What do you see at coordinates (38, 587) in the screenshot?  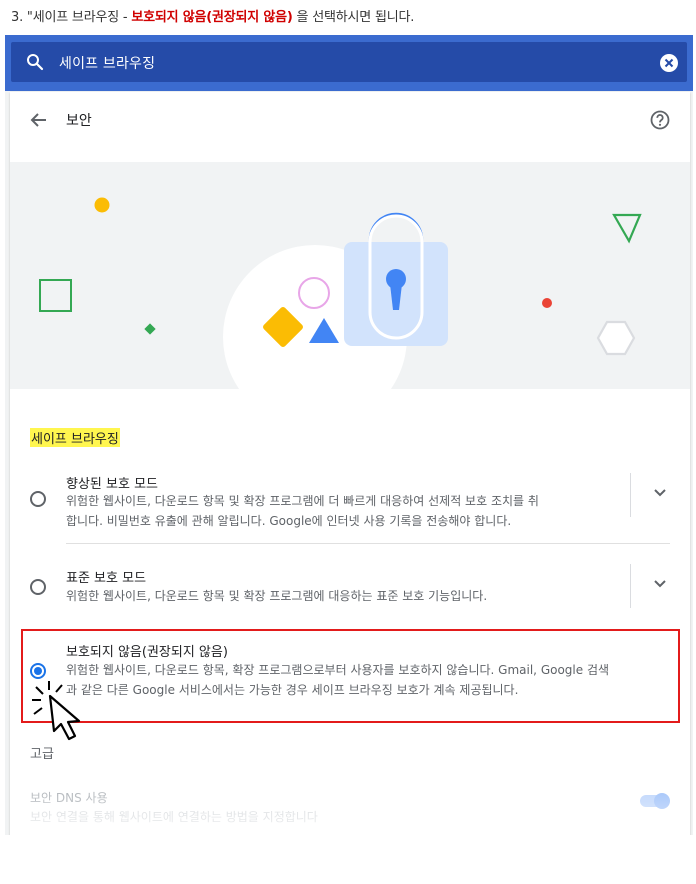 I see `standard-protection-radio` at bounding box center [38, 587].